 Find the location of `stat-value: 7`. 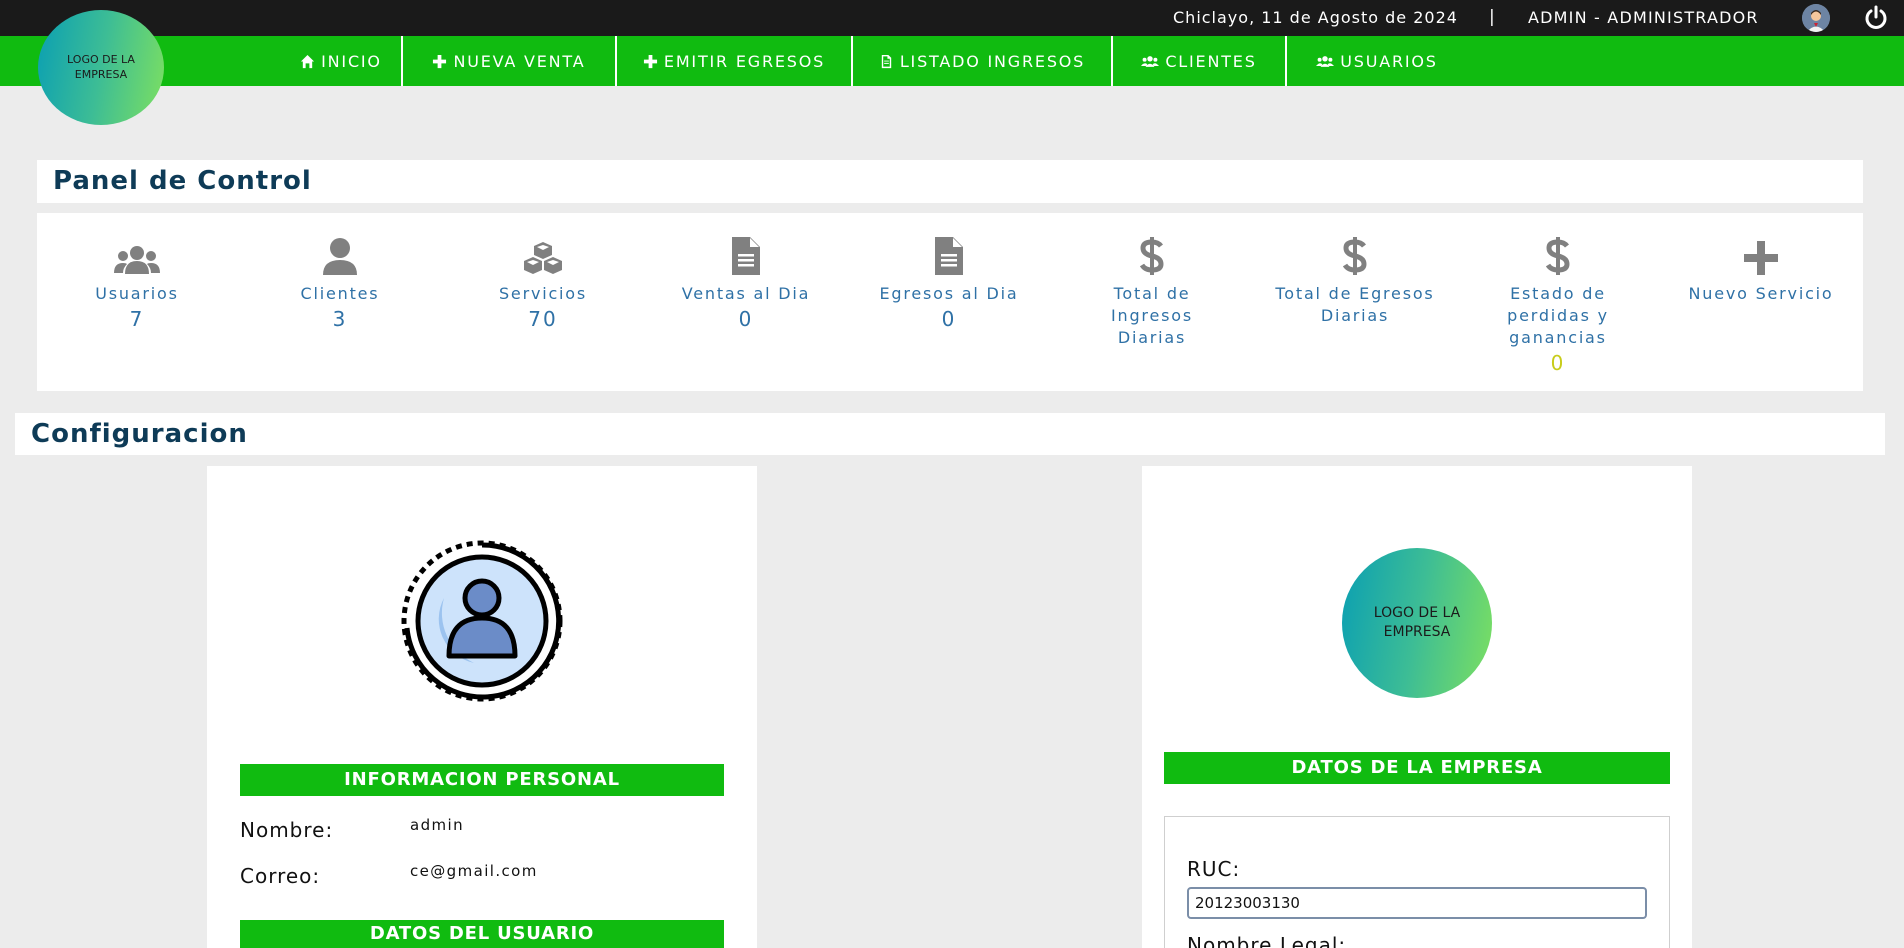

stat-value: 7 is located at coordinates (137, 319).